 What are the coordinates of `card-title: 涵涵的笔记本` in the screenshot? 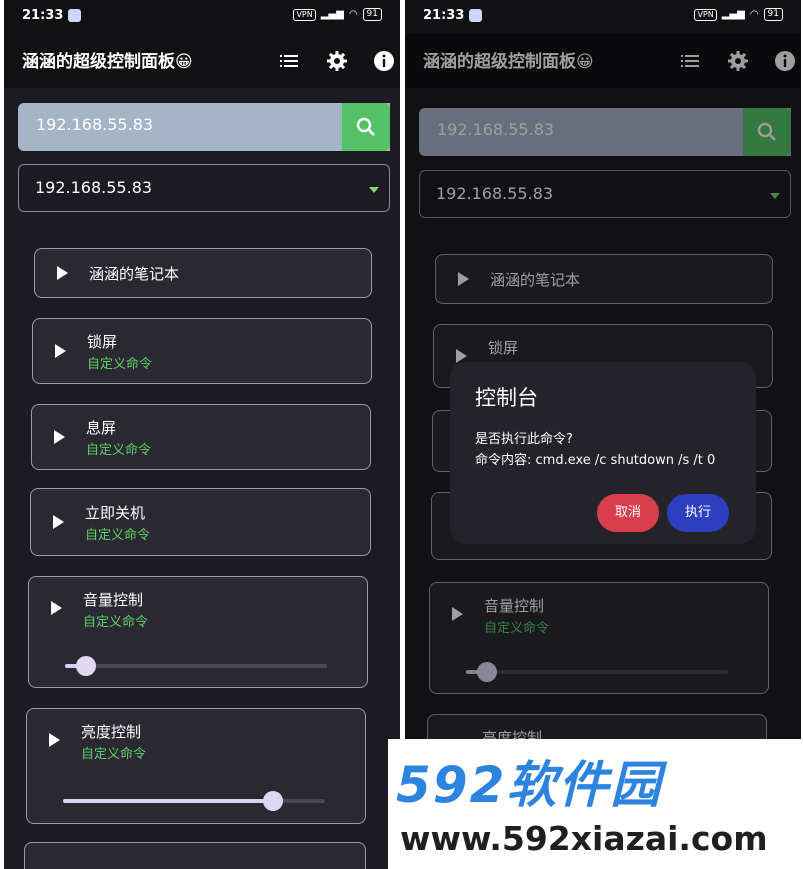 It's located at (134, 274).